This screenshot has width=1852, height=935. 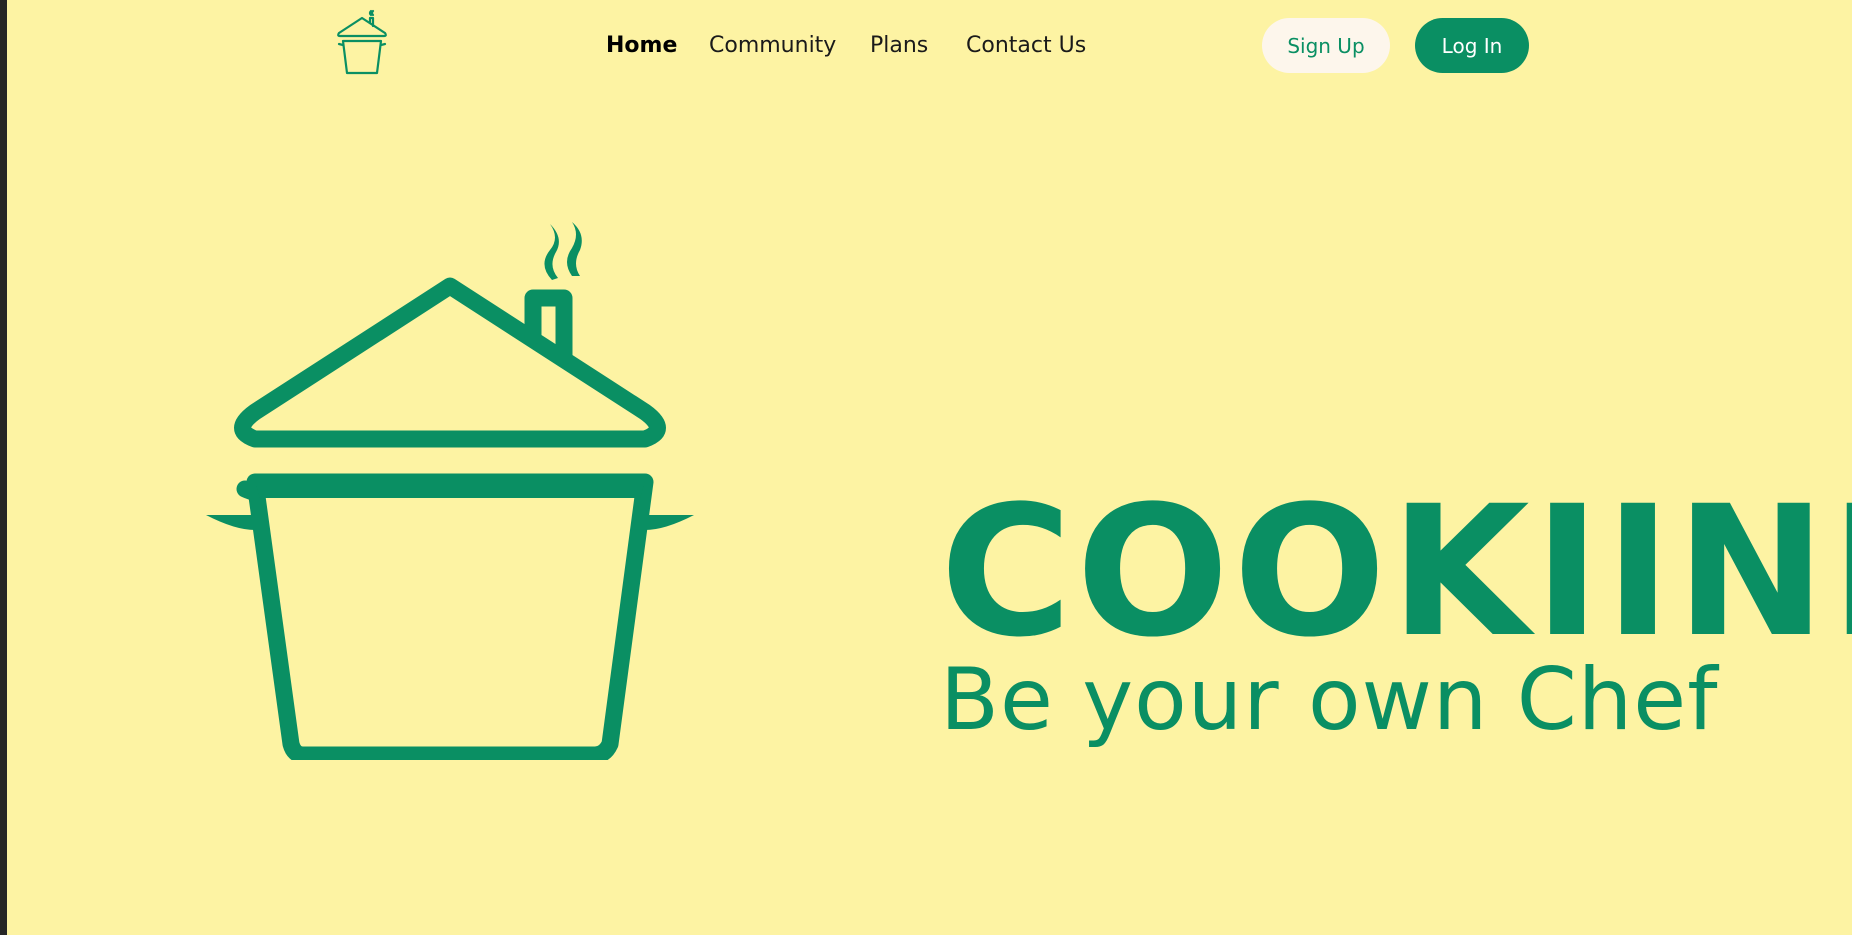 I want to click on log-in-button: Log In, so click(x=1472, y=45).